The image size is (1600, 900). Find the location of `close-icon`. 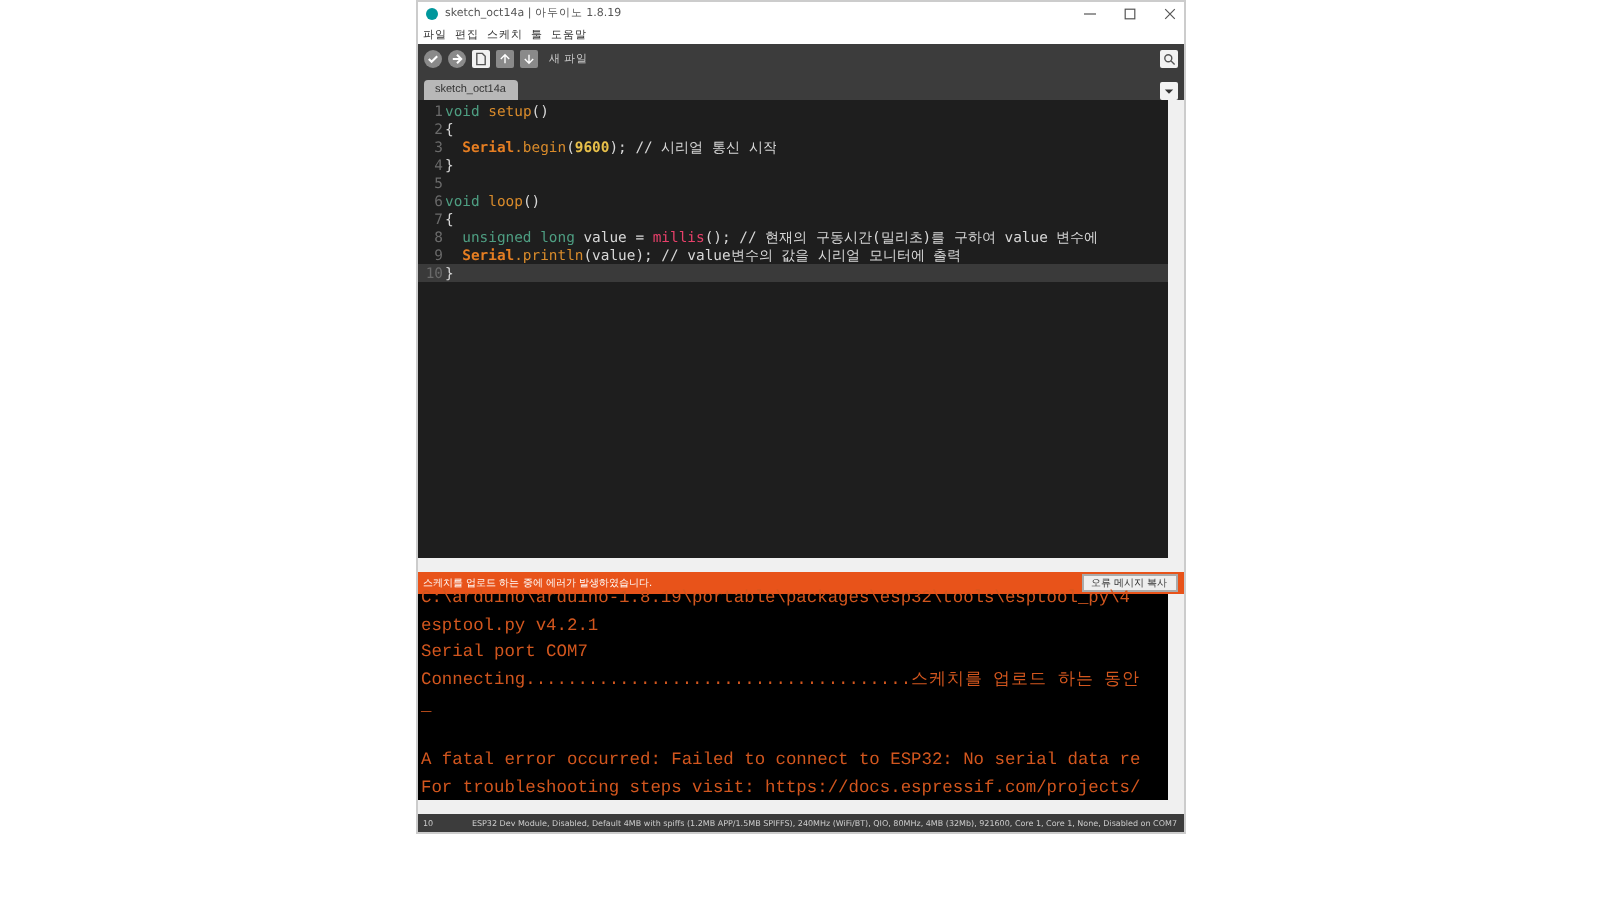

close-icon is located at coordinates (1169, 13).